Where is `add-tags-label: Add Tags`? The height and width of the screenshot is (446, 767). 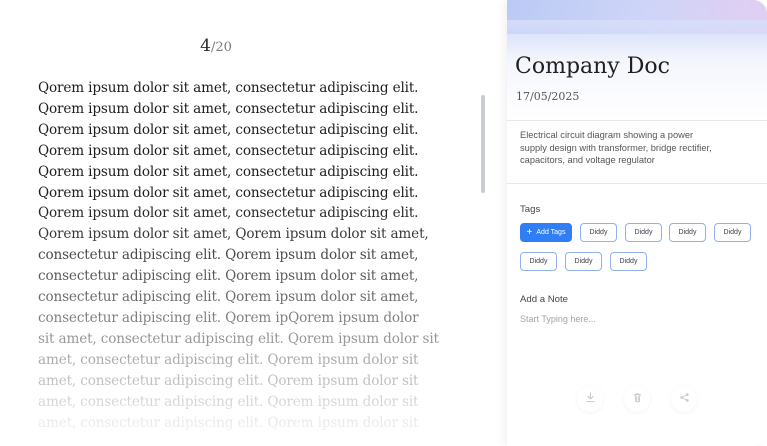 add-tags-label: Add Tags is located at coordinates (551, 232).